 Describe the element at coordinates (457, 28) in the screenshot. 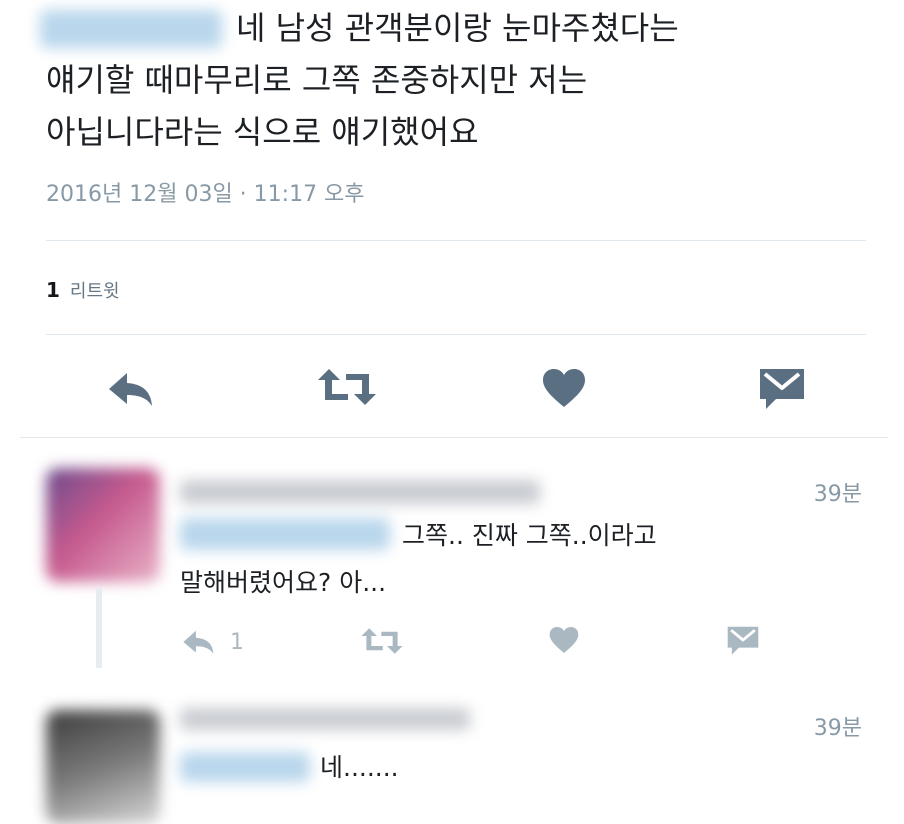

I see `tweet-line-1: 네 남성 관객분이랑 눈마주쳤다는` at that location.